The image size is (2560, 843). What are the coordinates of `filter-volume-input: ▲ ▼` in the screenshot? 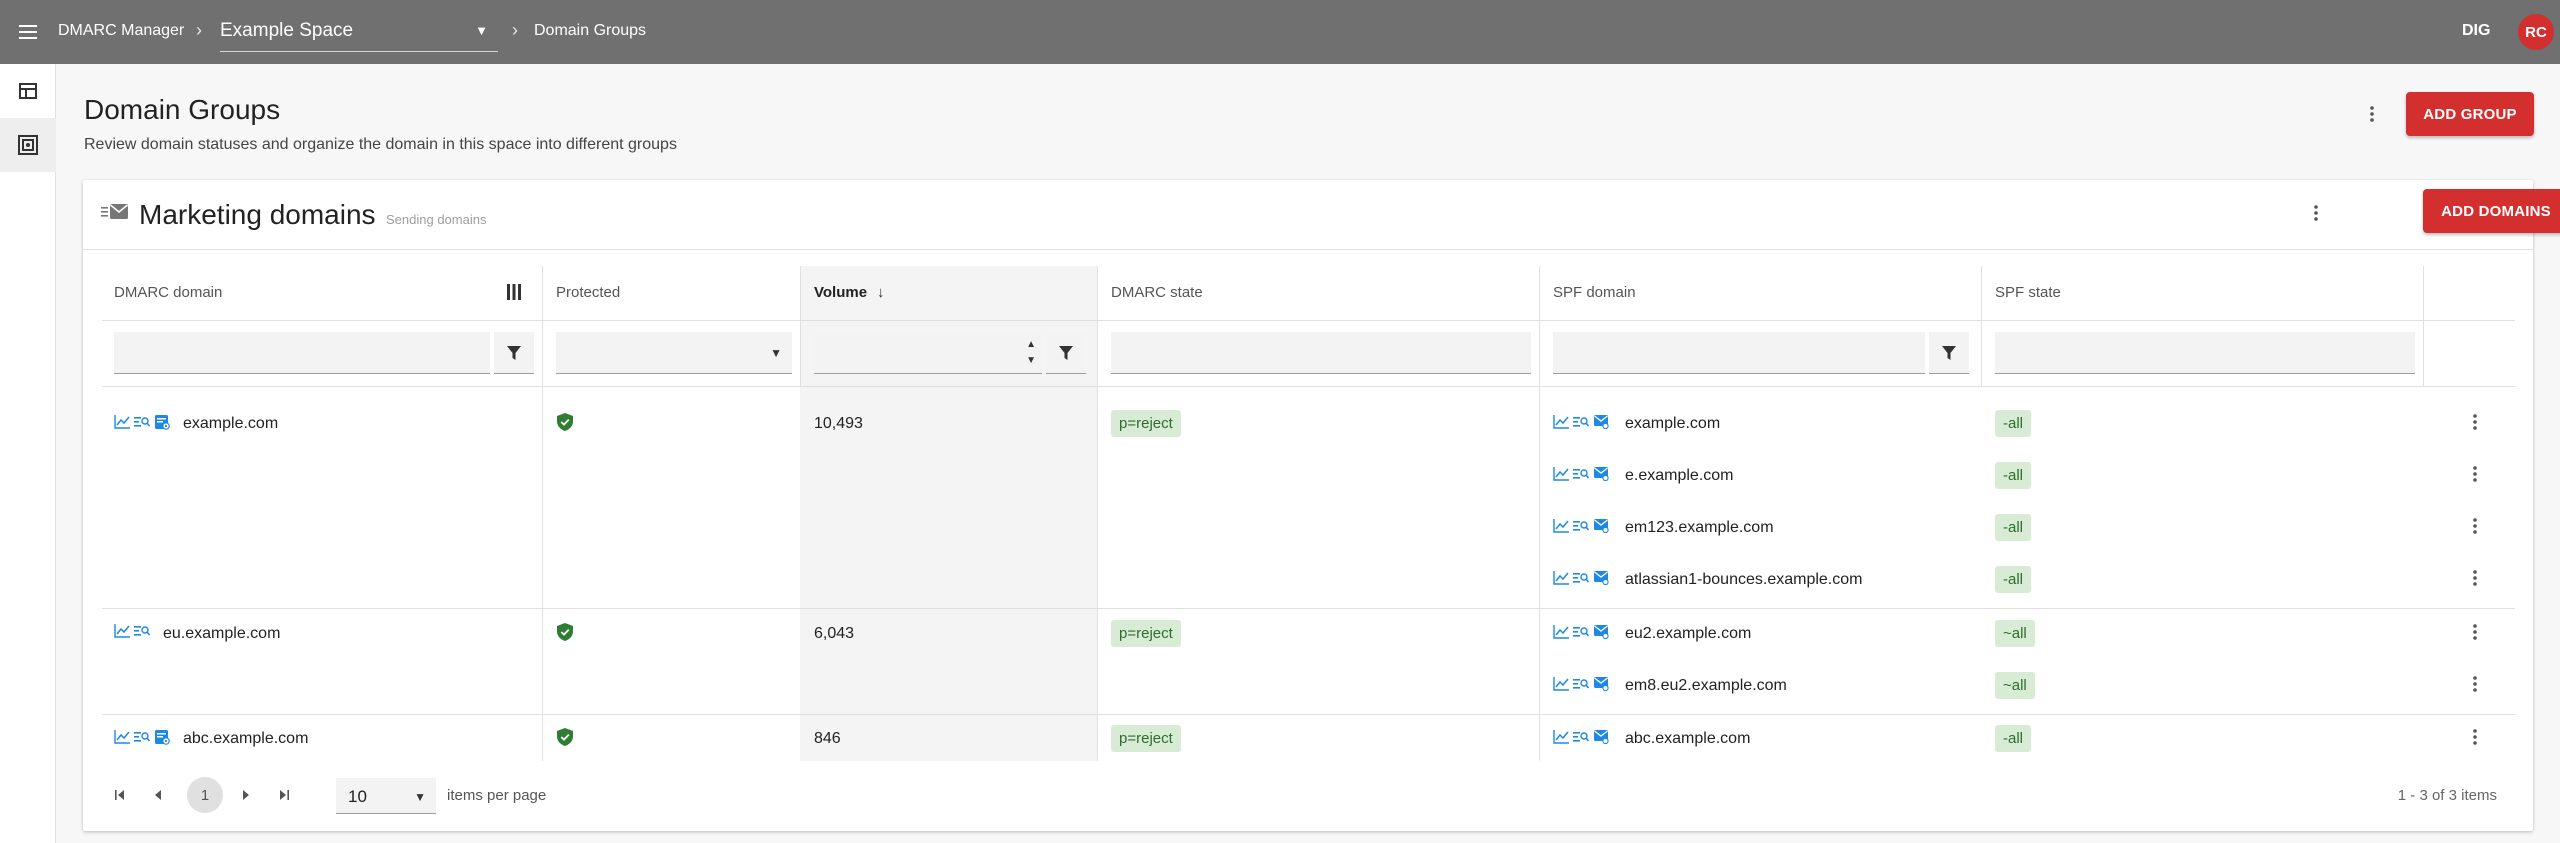 It's located at (928, 353).